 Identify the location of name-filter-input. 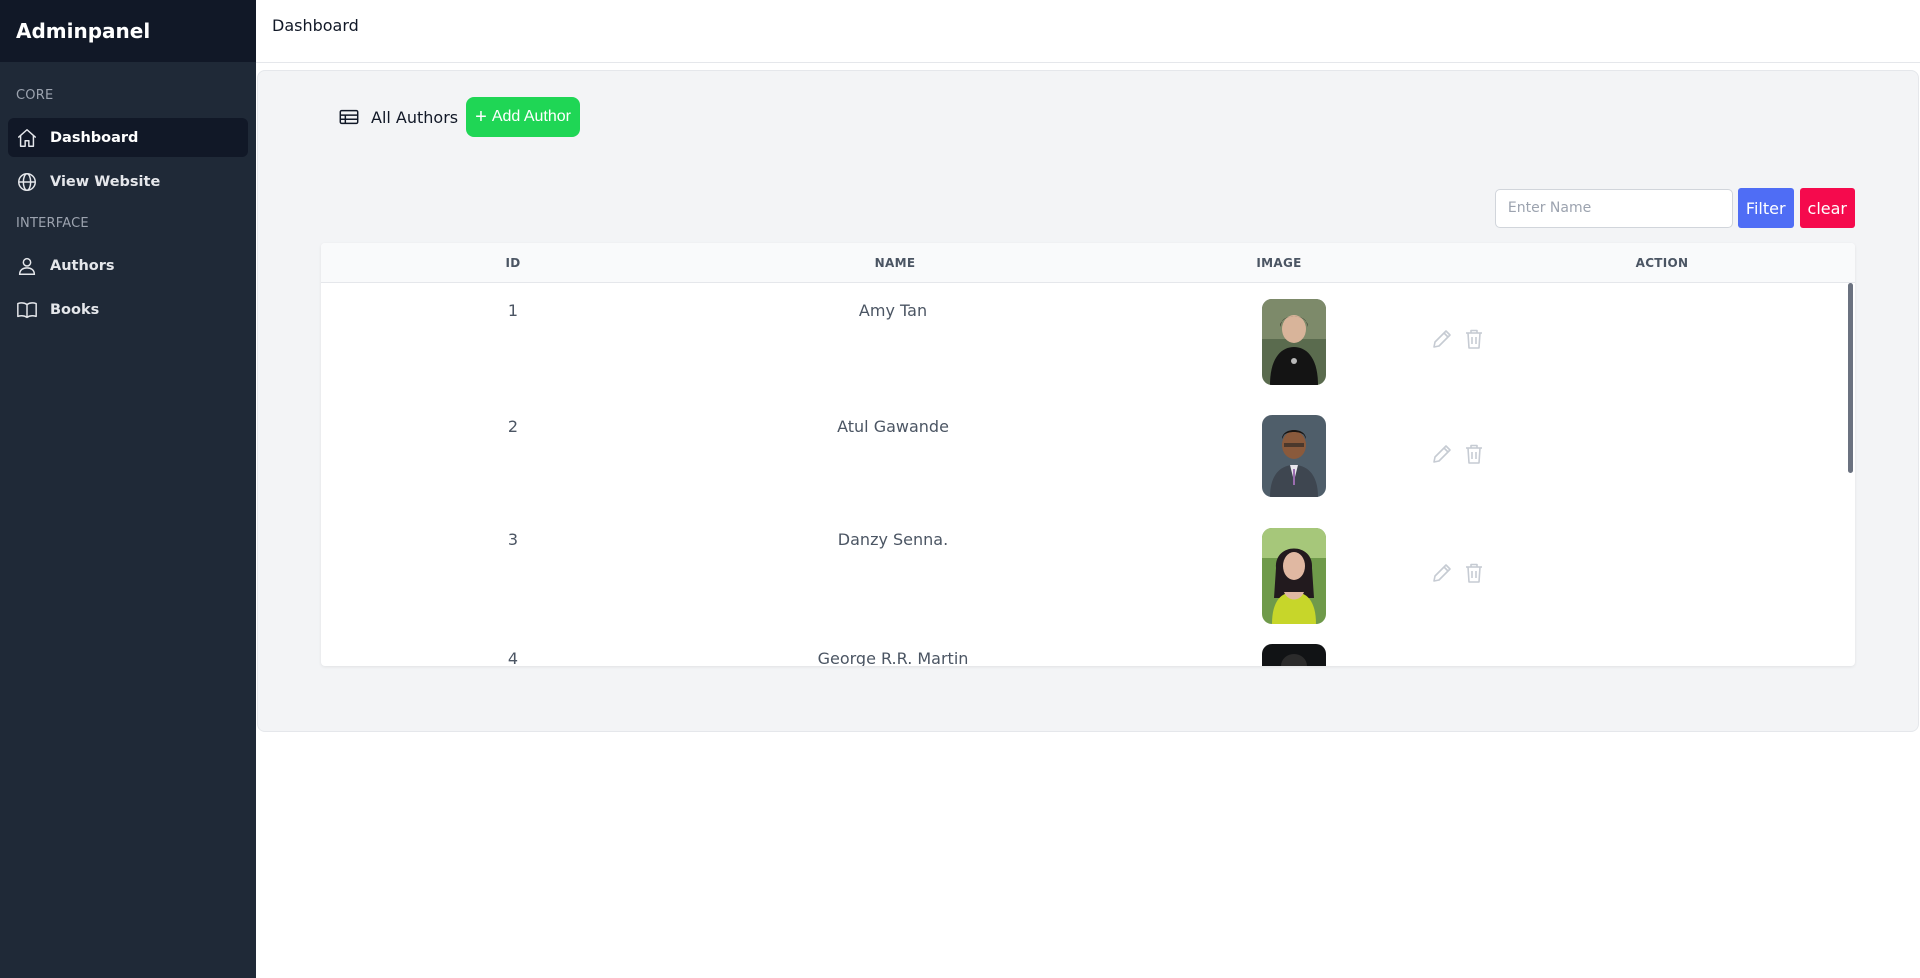
(1613, 208).